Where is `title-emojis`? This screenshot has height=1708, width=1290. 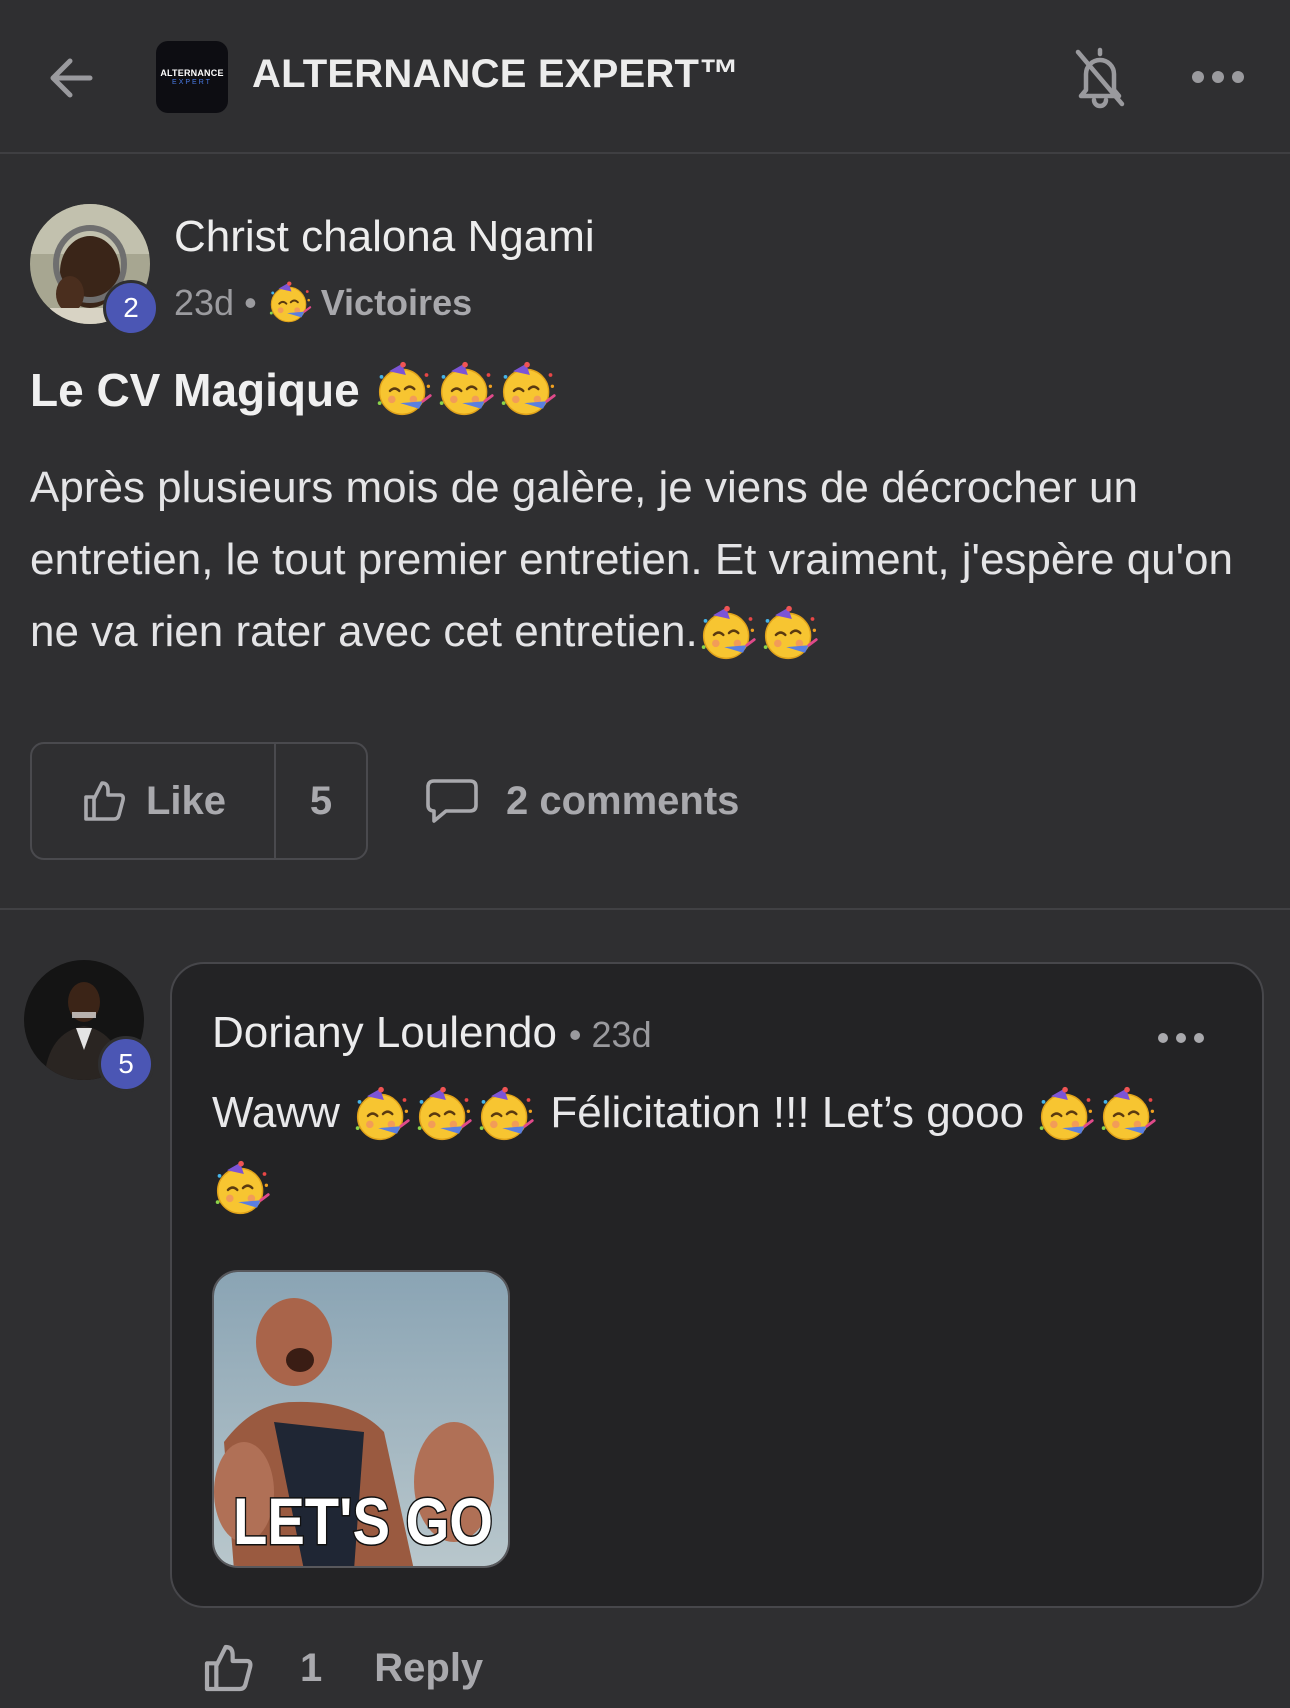
title-emojis is located at coordinates (467, 390).